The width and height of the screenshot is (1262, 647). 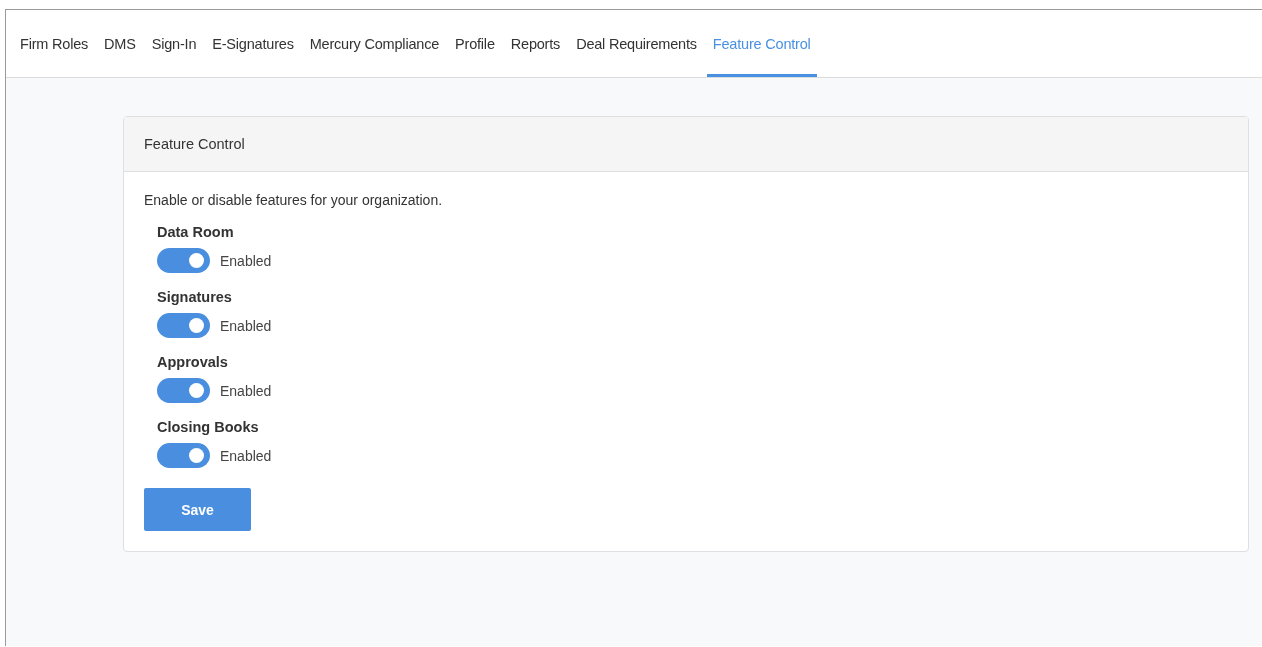 What do you see at coordinates (253, 43) in the screenshot?
I see `tab: E-Signatures` at bounding box center [253, 43].